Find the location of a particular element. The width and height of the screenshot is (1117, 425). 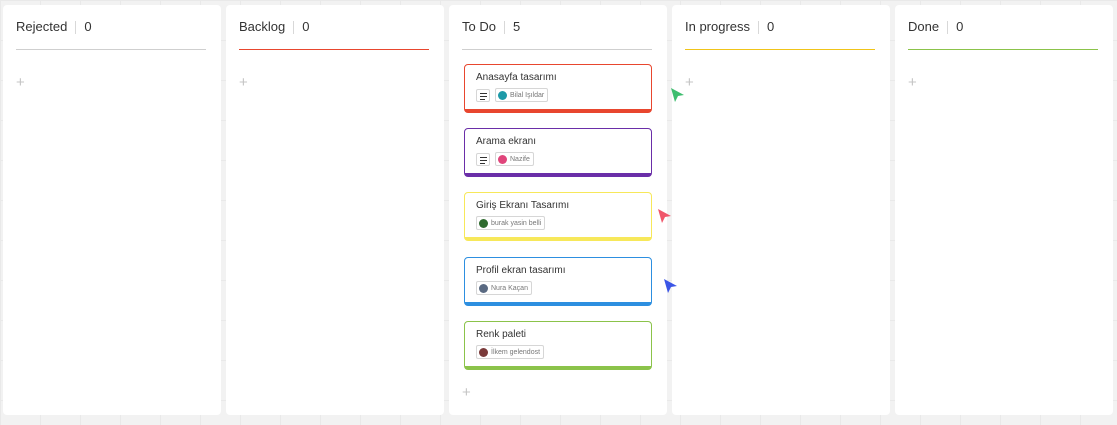

column-title: To Do is located at coordinates (479, 26).